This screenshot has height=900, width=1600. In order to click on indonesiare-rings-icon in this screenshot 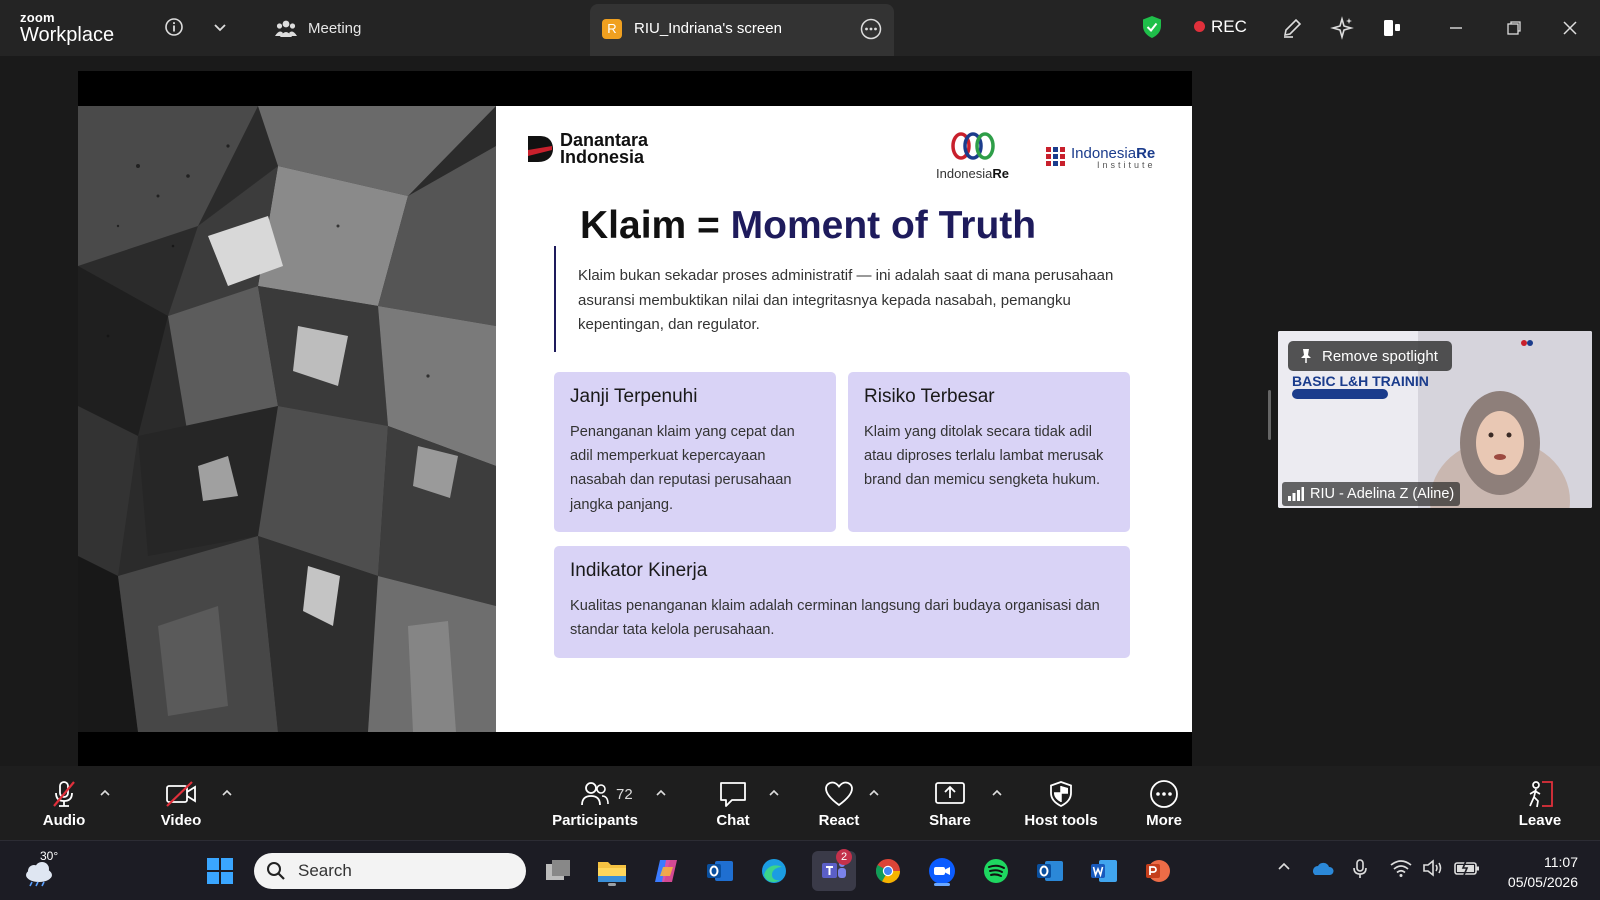, I will do `click(972, 146)`.